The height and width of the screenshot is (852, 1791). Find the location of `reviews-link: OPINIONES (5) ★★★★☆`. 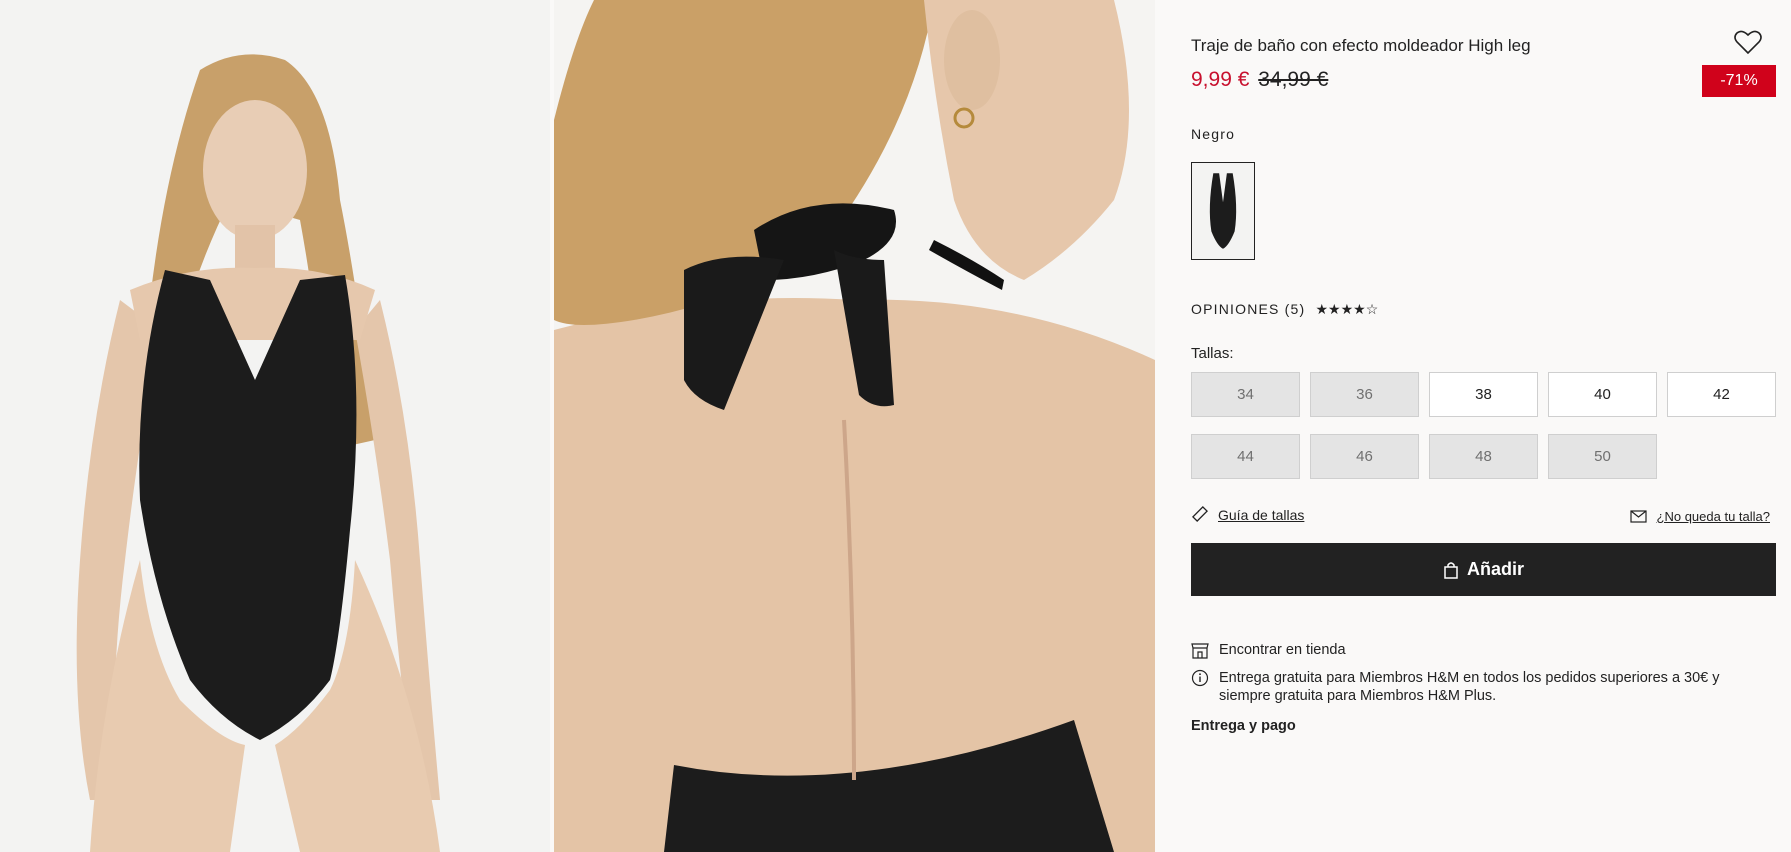

reviews-link: OPINIONES (5) ★★★★☆ is located at coordinates (1284, 309).